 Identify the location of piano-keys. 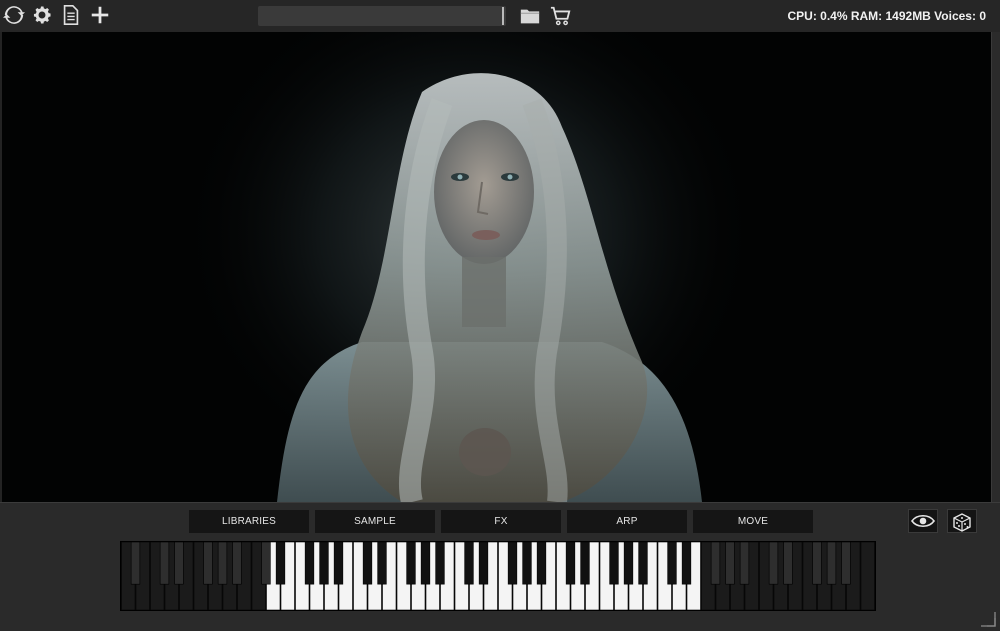
(498, 576).